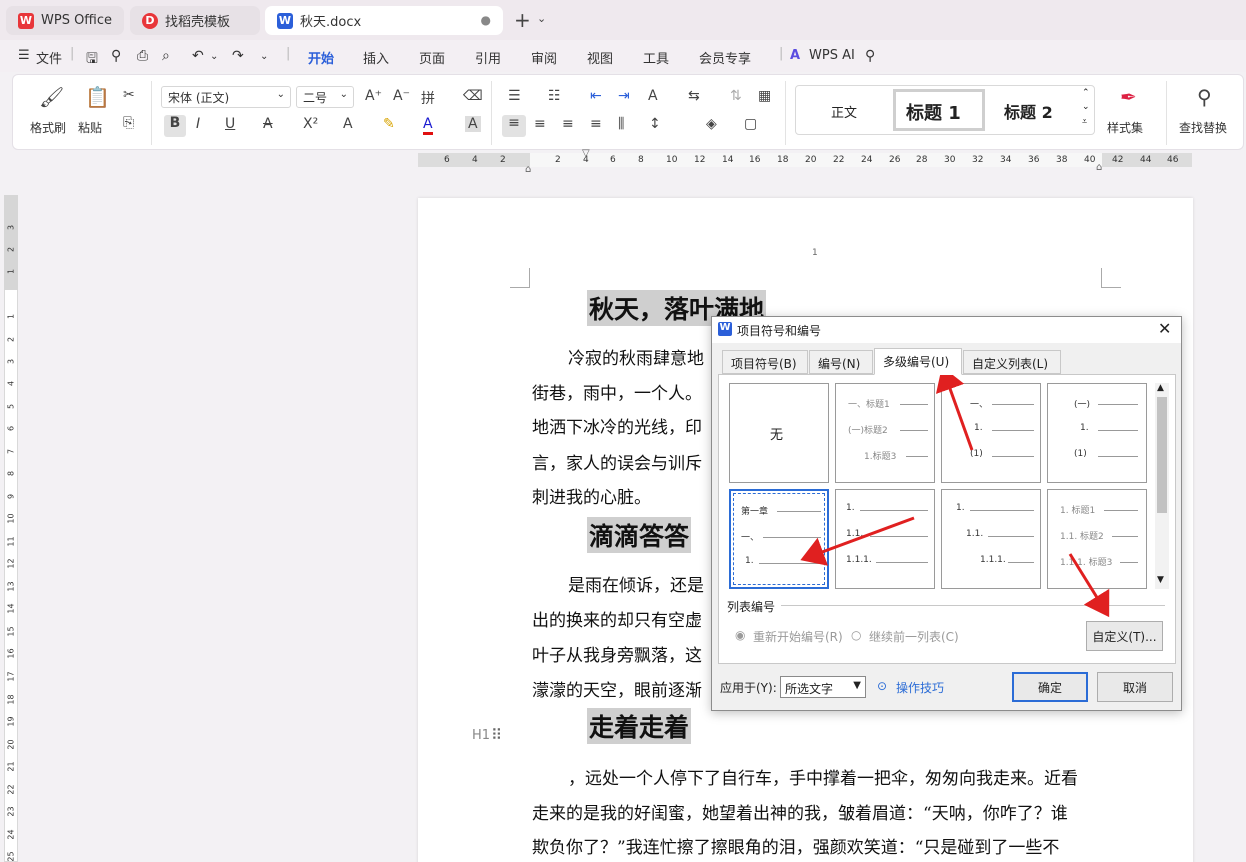  What do you see at coordinates (432, 57) in the screenshot?
I see `menu-item-page: 页面` at bounding box center [432, 57].